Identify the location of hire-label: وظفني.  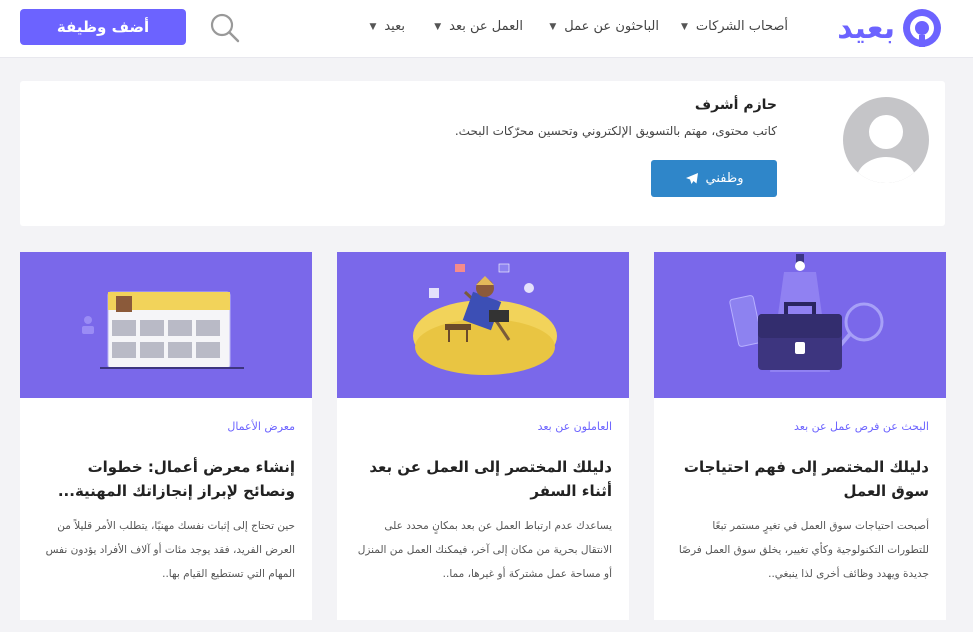
(724, 178).